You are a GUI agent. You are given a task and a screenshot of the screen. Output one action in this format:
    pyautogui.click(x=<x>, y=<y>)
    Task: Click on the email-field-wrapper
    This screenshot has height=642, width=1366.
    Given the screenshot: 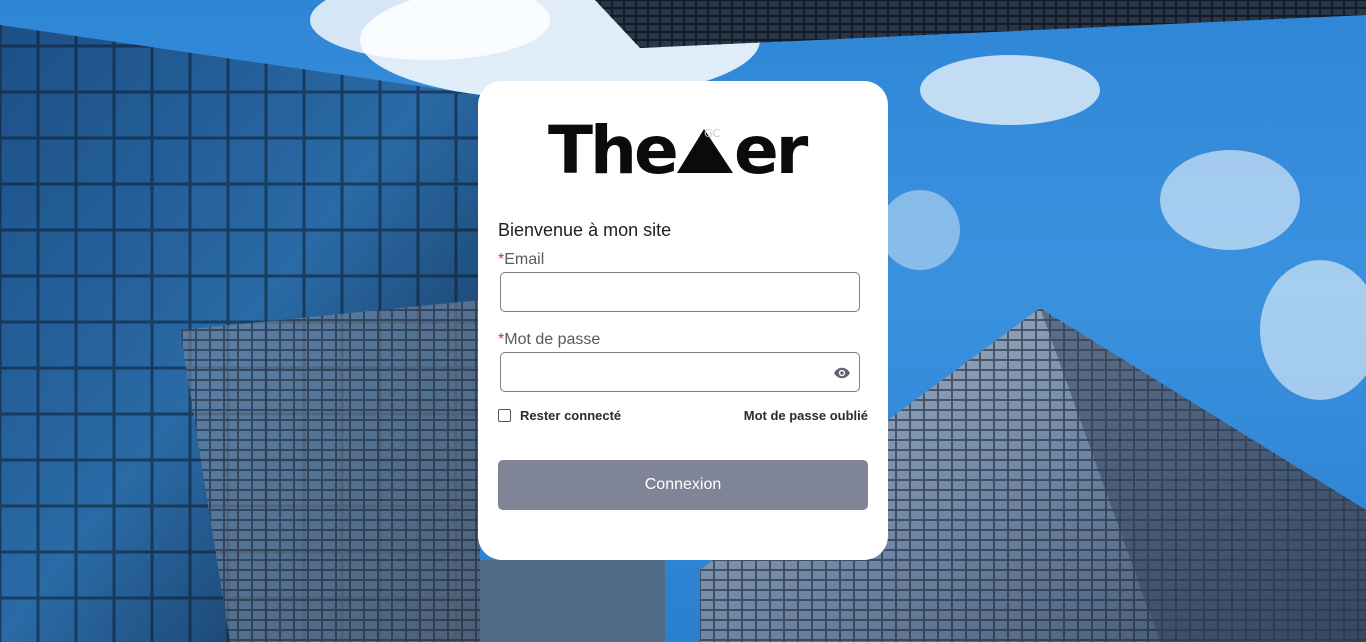 What is the action you would take?
    pyautogui.click(x=680, y=292)
    